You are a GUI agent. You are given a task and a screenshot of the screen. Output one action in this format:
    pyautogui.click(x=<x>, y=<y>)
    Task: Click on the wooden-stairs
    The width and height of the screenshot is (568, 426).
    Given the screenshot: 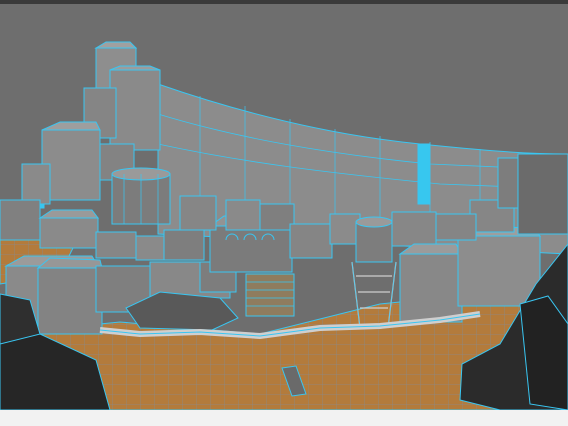 What is the action you would take?
    pyautogui.click(x=270, y=295)
    